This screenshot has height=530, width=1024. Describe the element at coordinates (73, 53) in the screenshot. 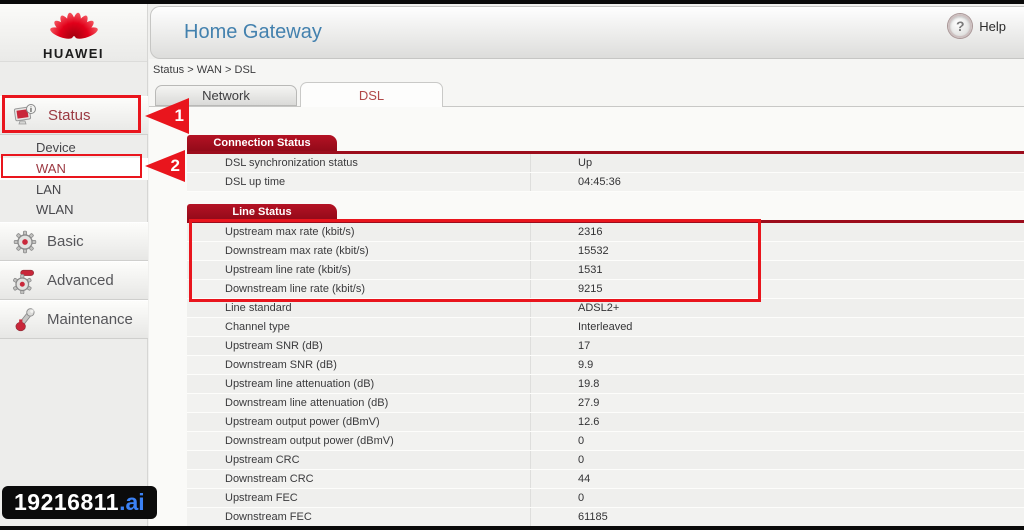

I see `huawei-brand-text: HUAWEI` at that location.